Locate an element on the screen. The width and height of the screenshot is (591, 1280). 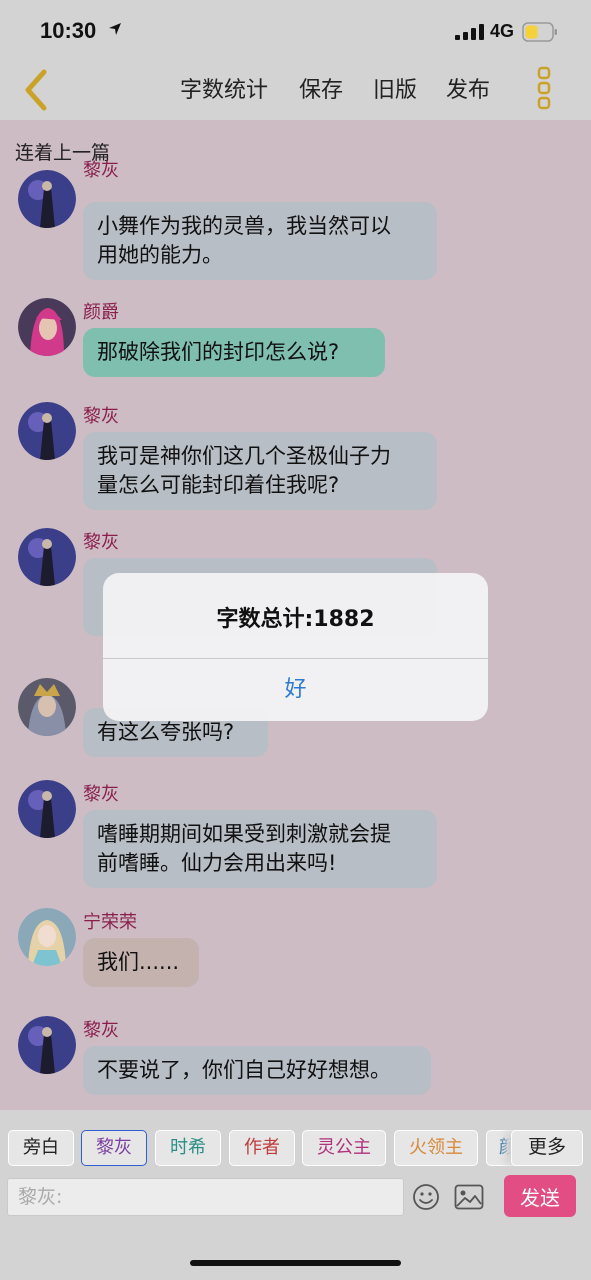
message-input is located at coordinates (205, 1197).